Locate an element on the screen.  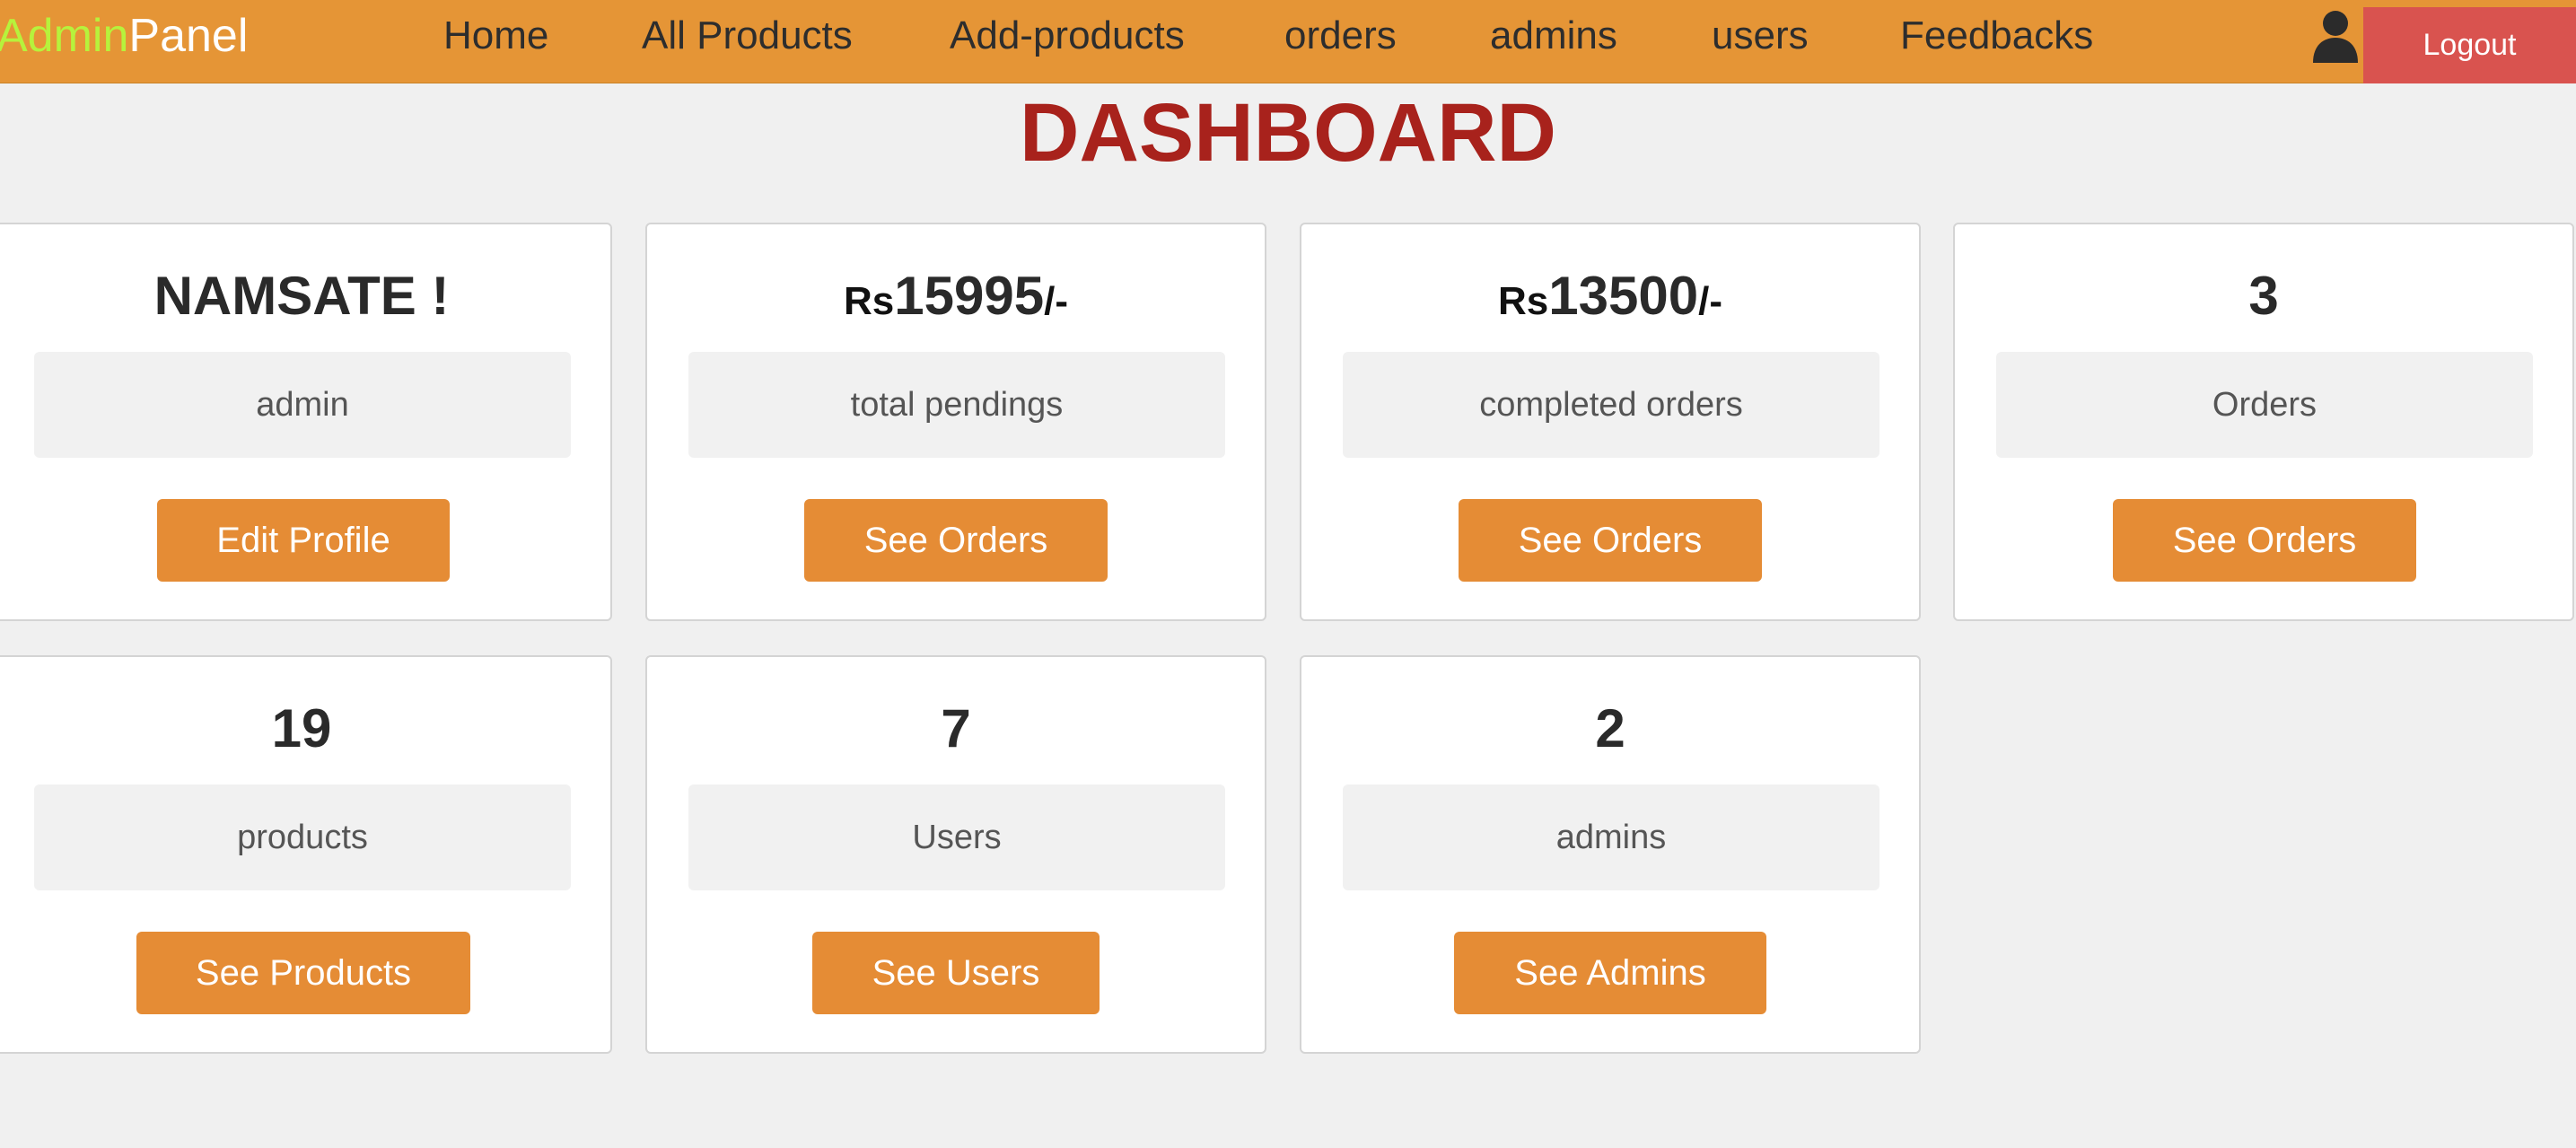
nav-admins: admins is located at coordinates (1553, 36).